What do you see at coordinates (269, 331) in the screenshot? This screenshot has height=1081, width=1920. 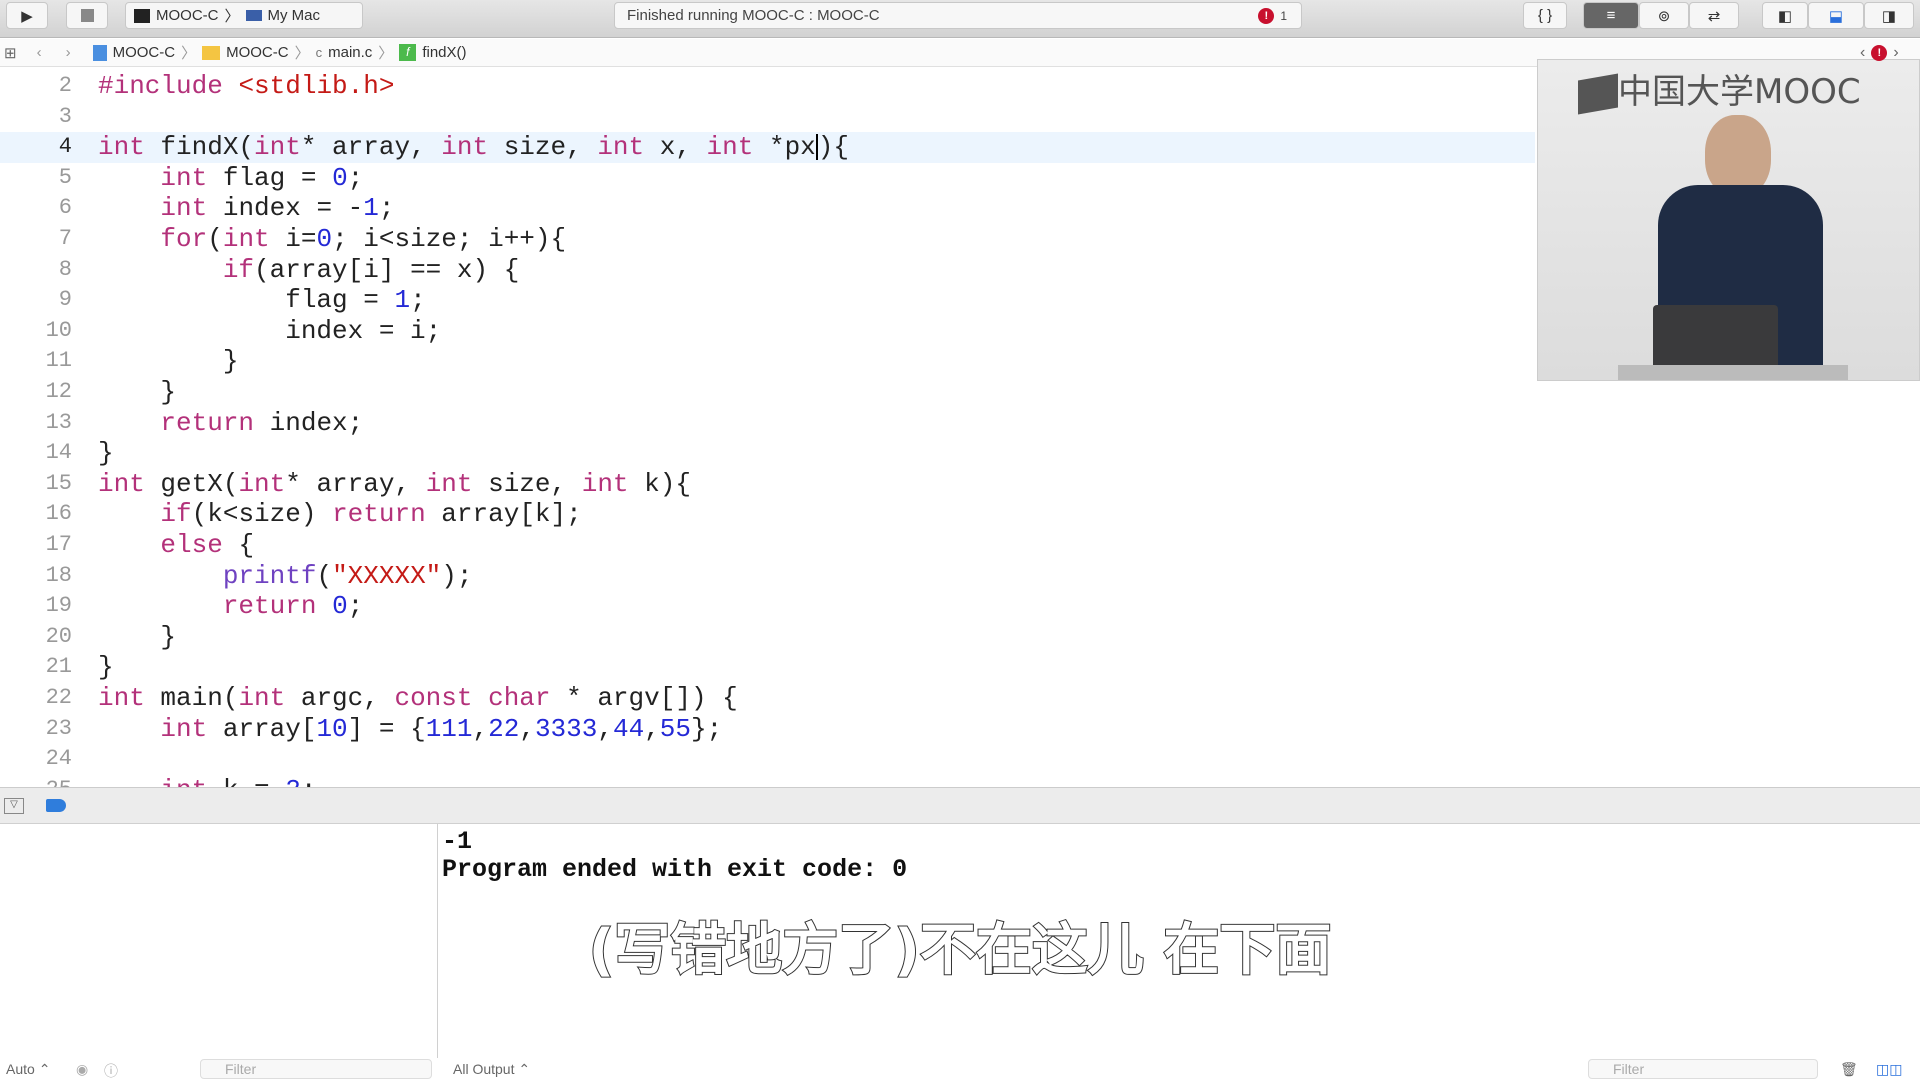 I see `code-content: index = i;` at bounding box center [269, 331].